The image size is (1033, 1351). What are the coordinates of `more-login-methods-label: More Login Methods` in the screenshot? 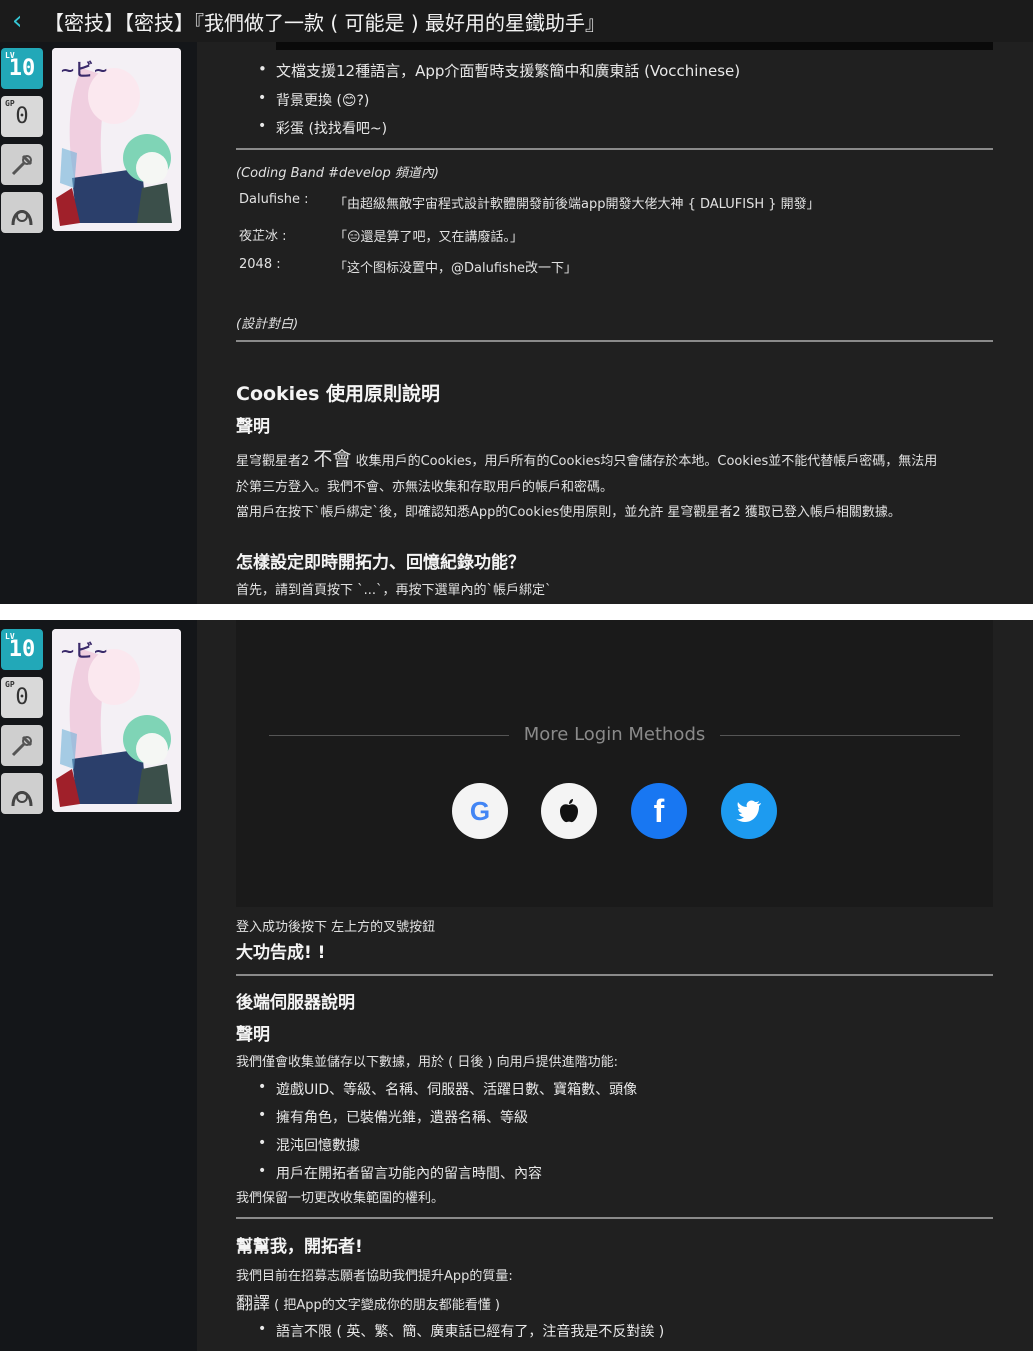 It's located at (614, 734).